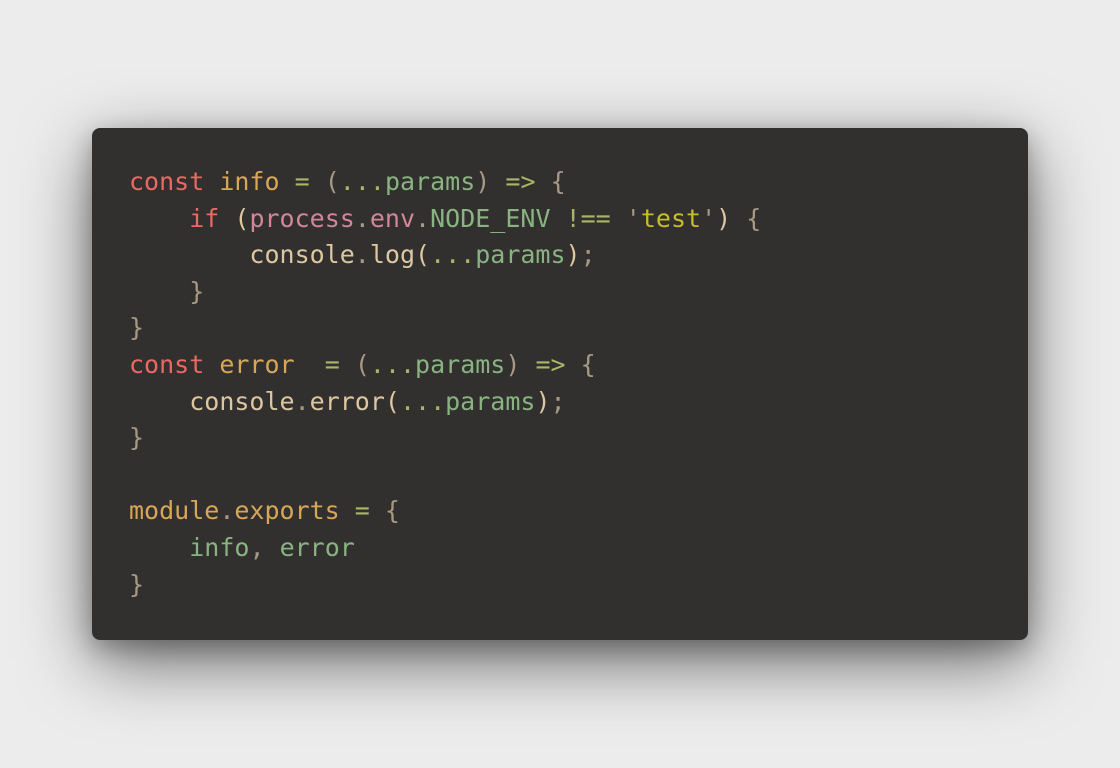 This screenshot has width=1120, height=768. Describe the element at coordinates (445, 548) in the screenshot. I see `code-line: info, error` at that location.